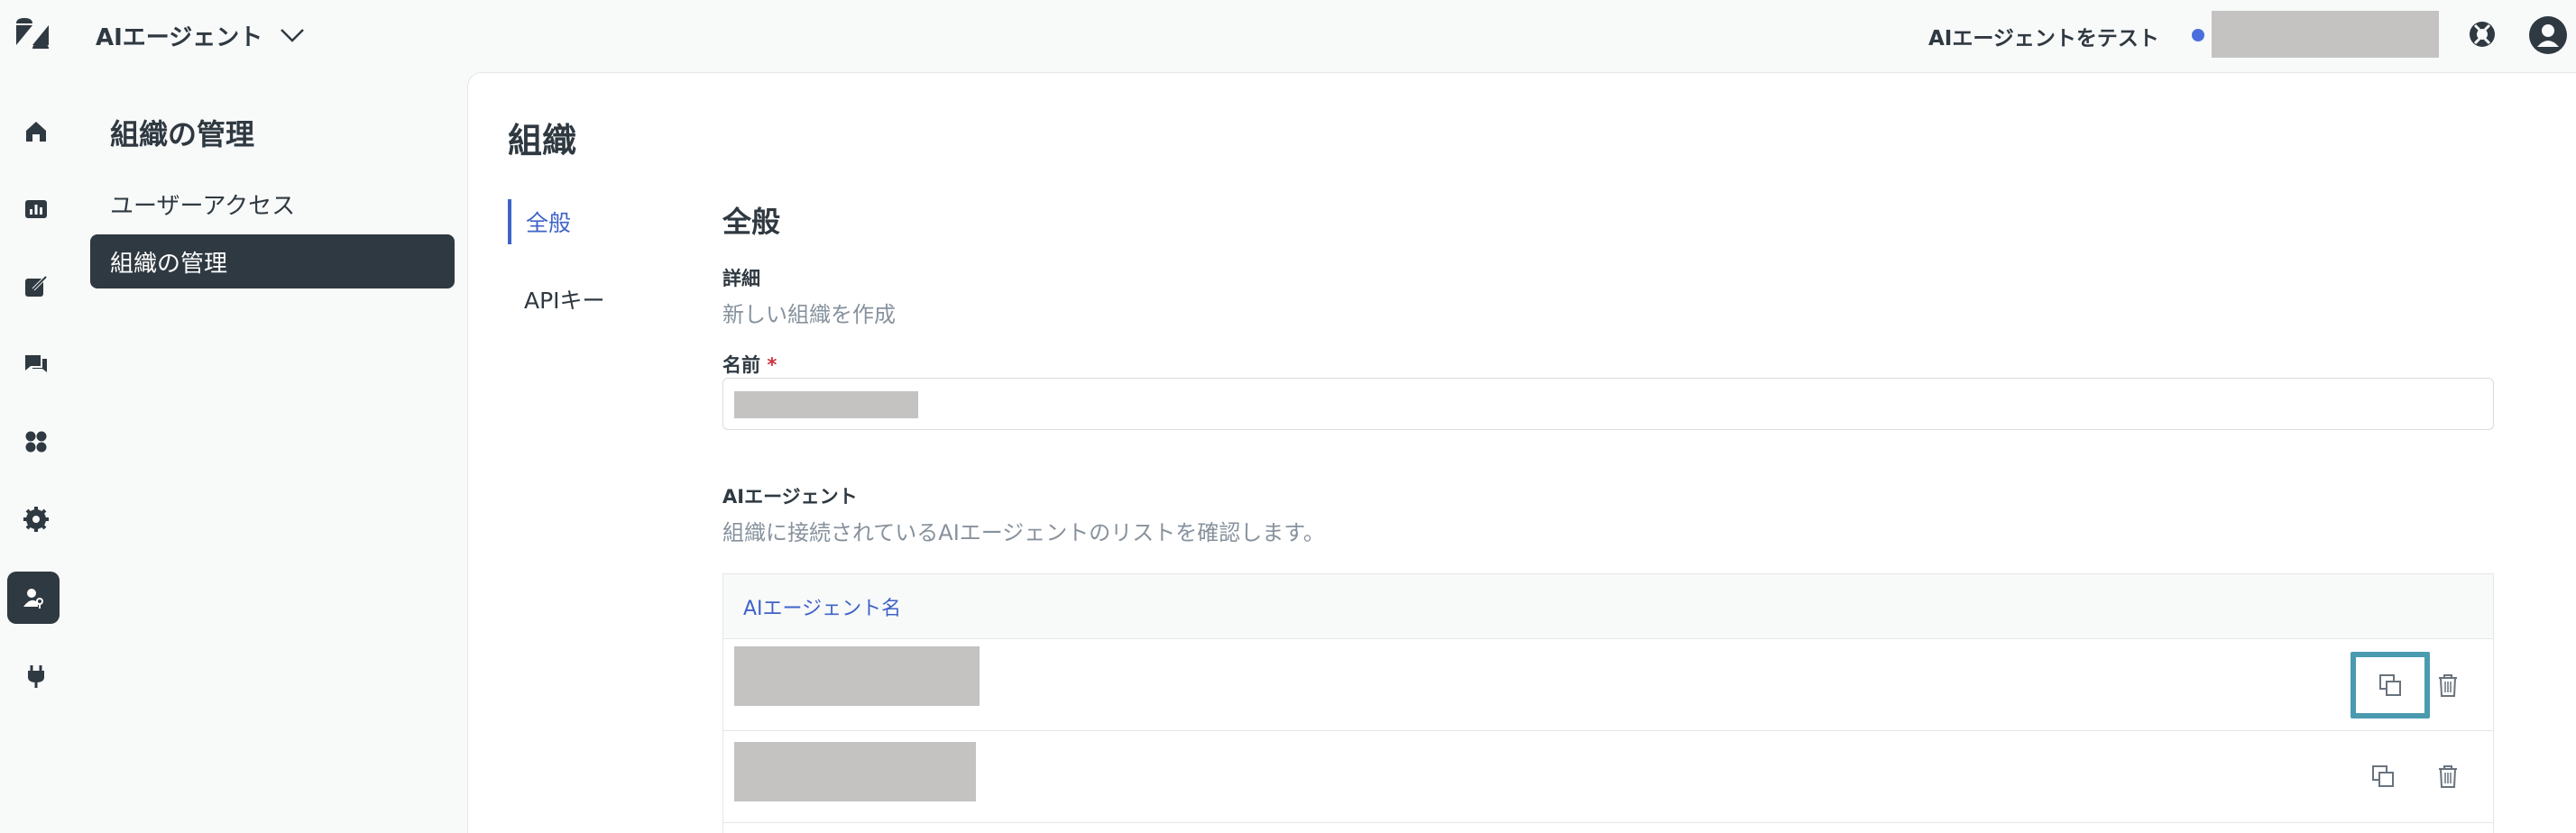 The width and height of the screenshot is (2576, 833). I want to click on name-label-text: 名前, so click(741, 365).